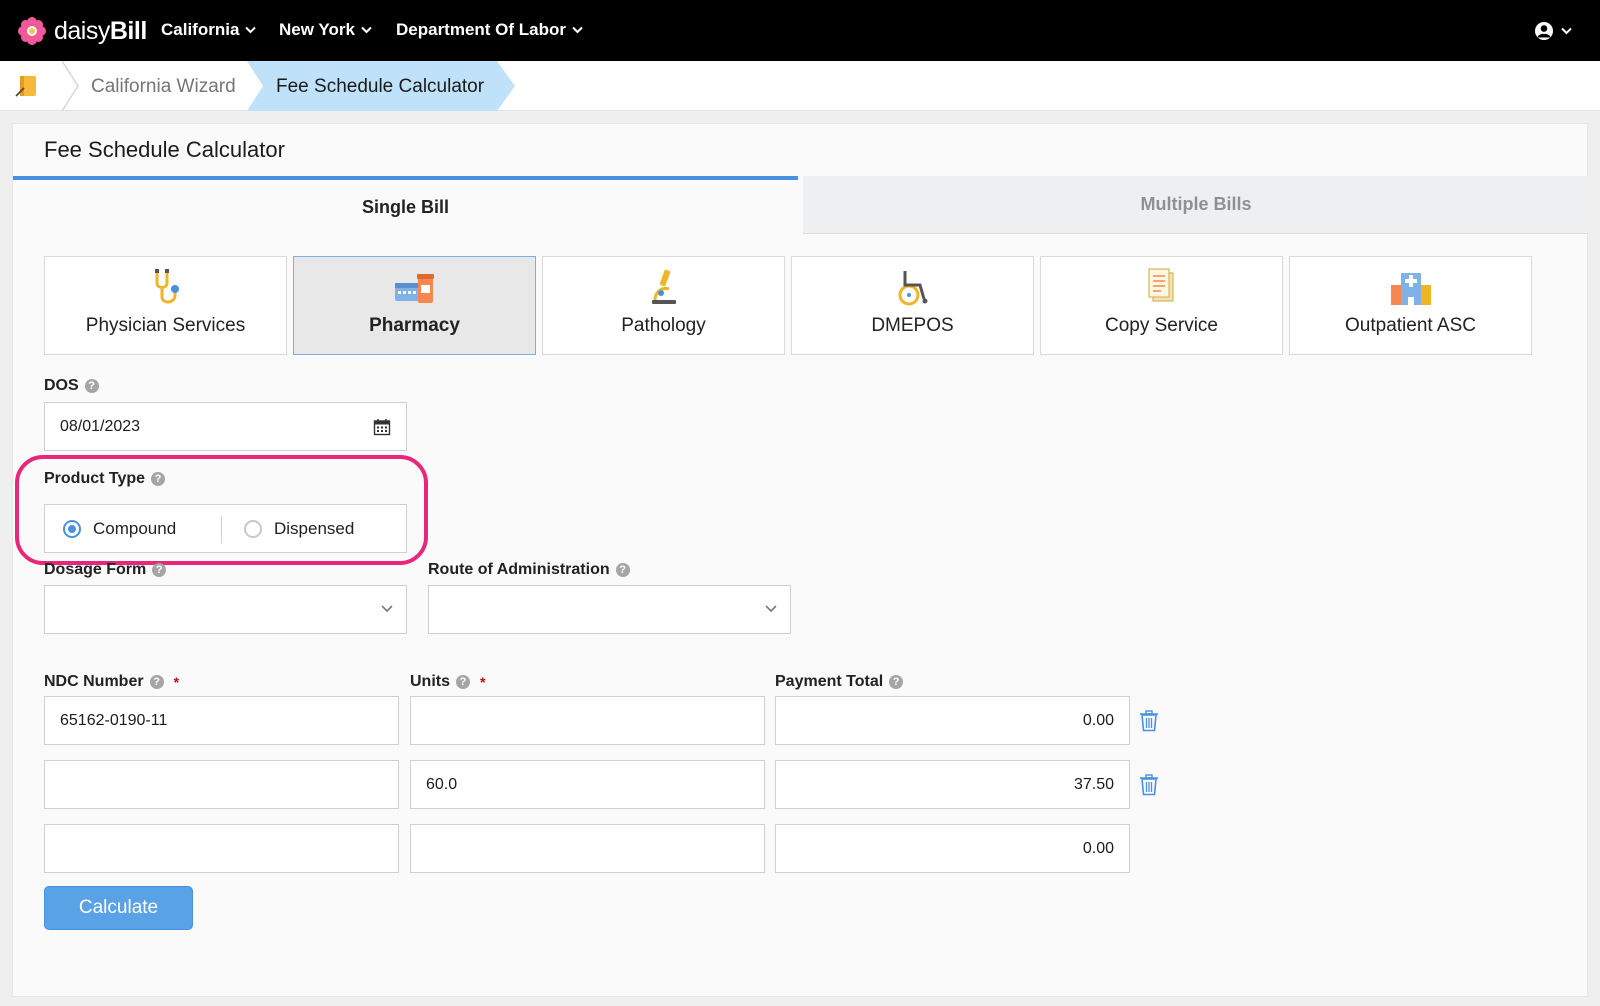 The image size is (1600, 1006). What do you see at coordinates (587, 784) in the screenshot?
I see `units-input: 60.0` at bounding box center [587, 784].